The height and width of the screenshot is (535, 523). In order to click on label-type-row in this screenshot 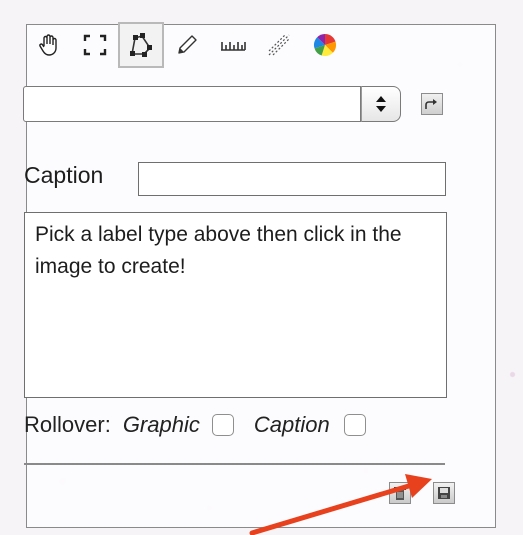, I will do `click(235, 105)`.